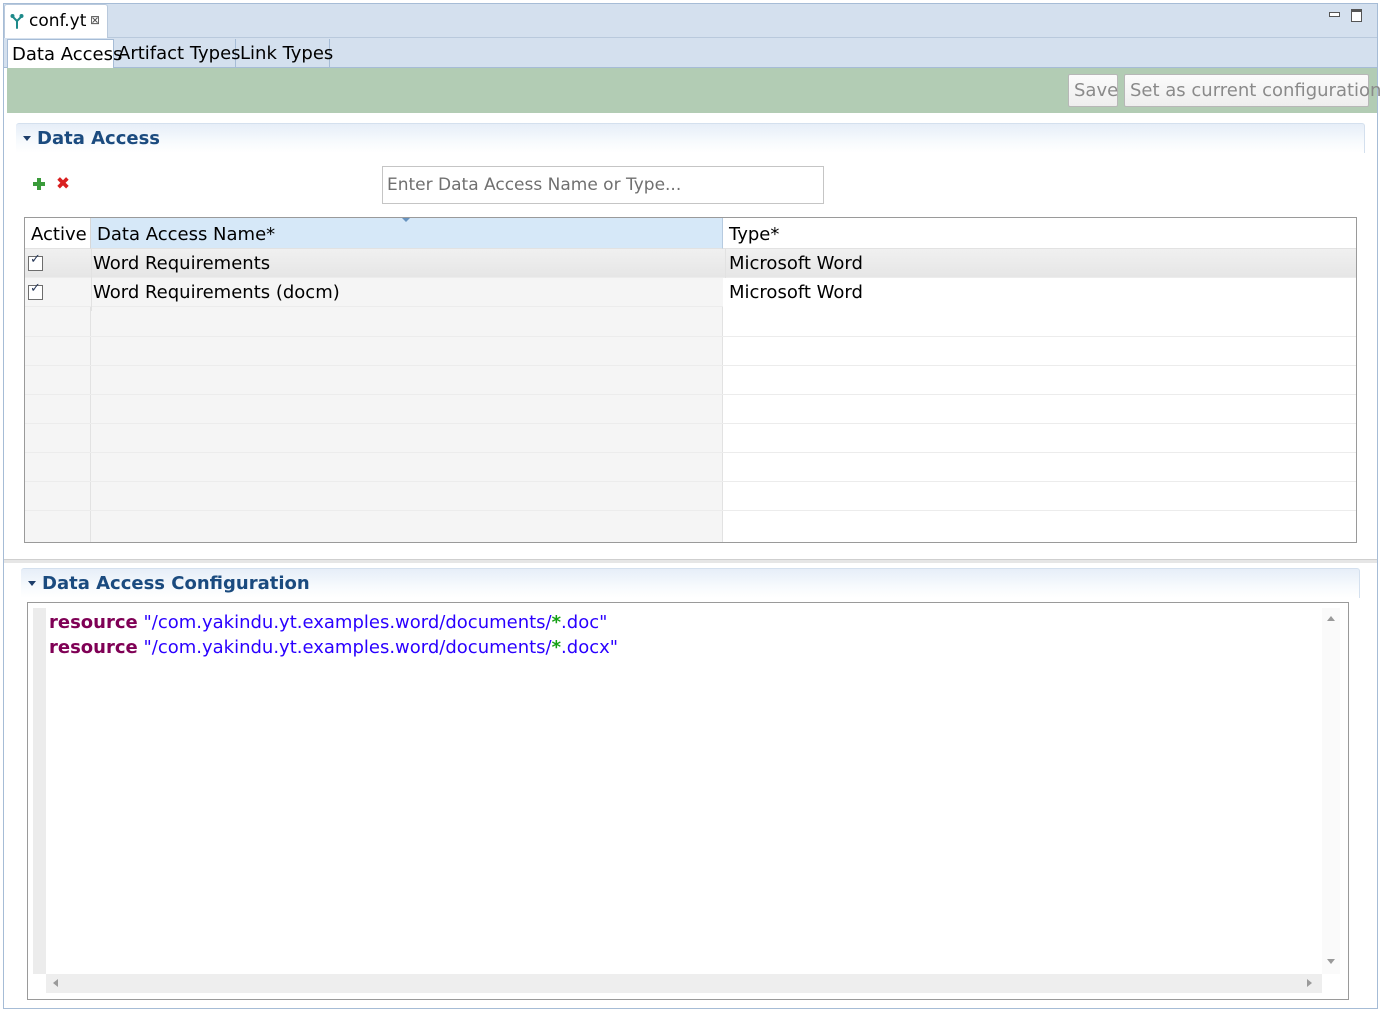  Describe the element at coordinates (39, 791) in the screenshot. I see `editor-ruler` at that location.